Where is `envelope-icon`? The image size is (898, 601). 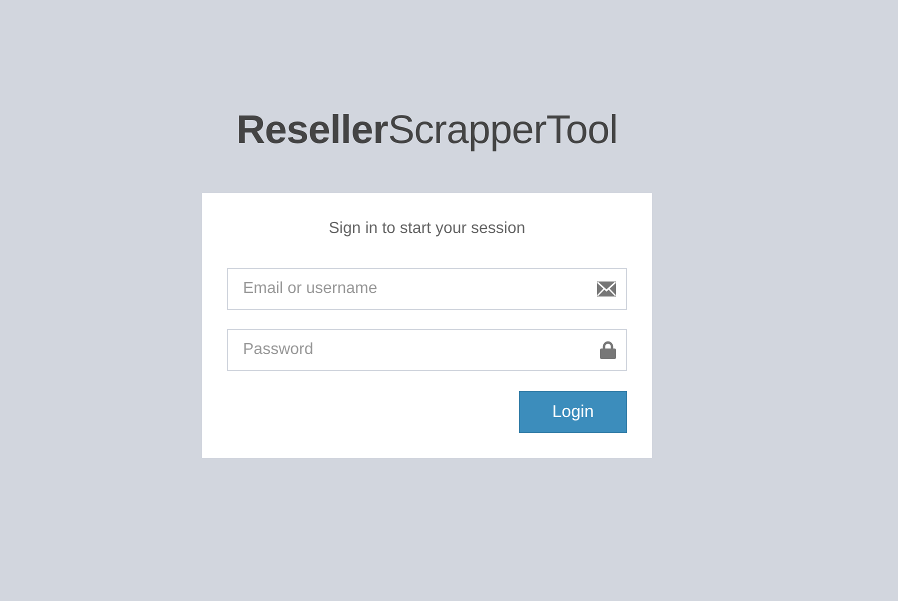 envelope-icon is located at coordinates (606, 289).